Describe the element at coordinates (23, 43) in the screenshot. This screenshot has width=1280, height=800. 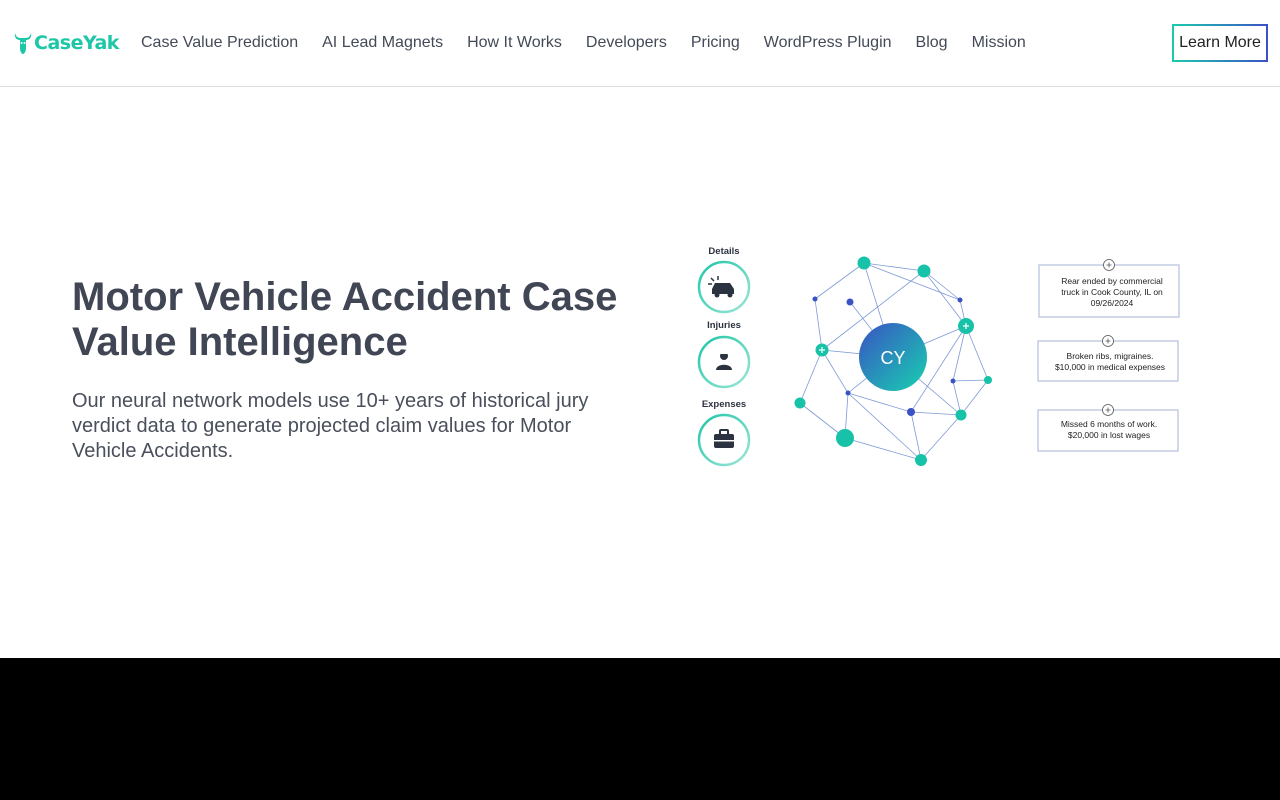
I see `bull-logo-icon` at that location.